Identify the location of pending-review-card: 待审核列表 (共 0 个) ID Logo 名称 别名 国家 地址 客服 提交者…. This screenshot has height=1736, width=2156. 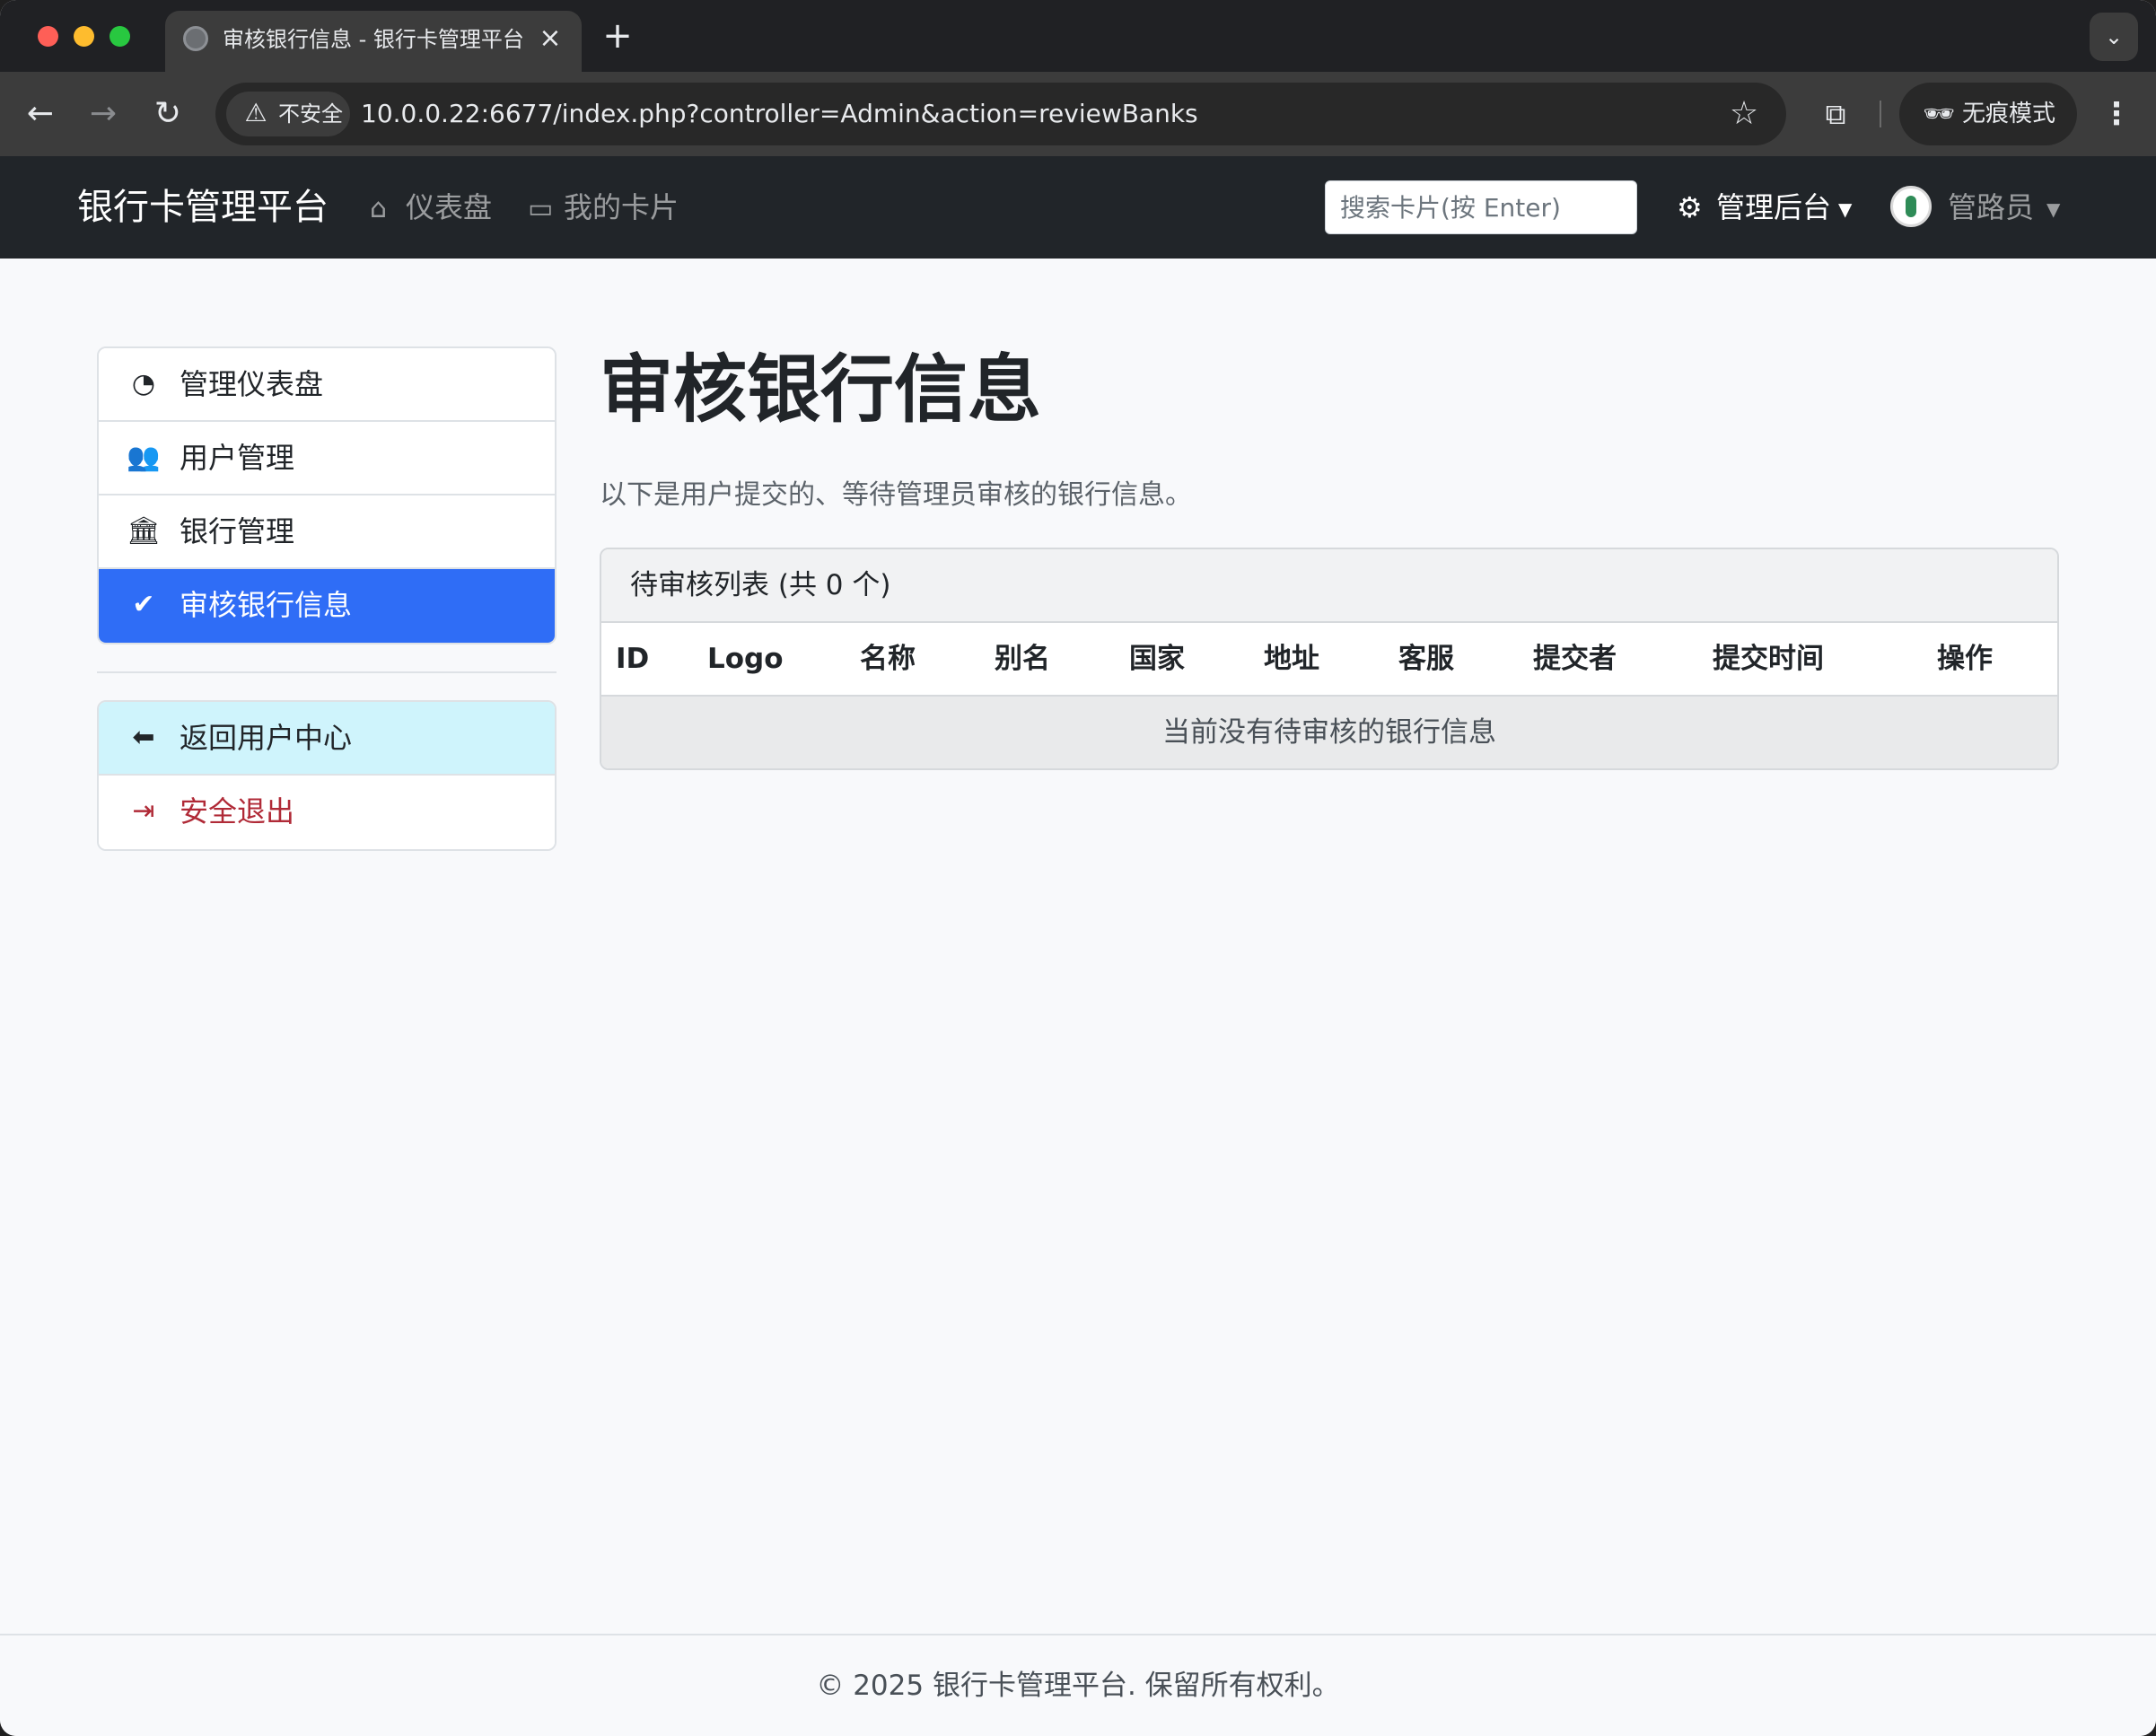
(1329, 659).